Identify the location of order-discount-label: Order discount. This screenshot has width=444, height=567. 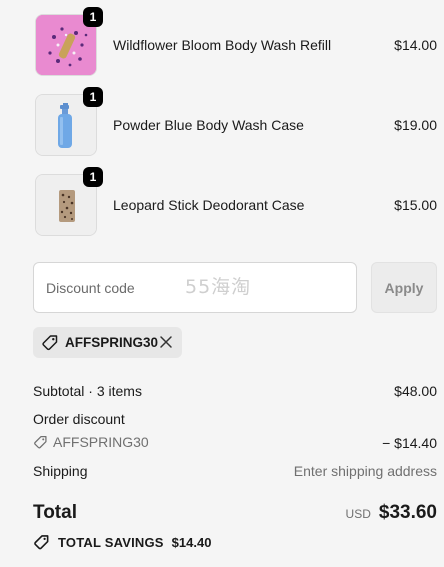
(79, 419).